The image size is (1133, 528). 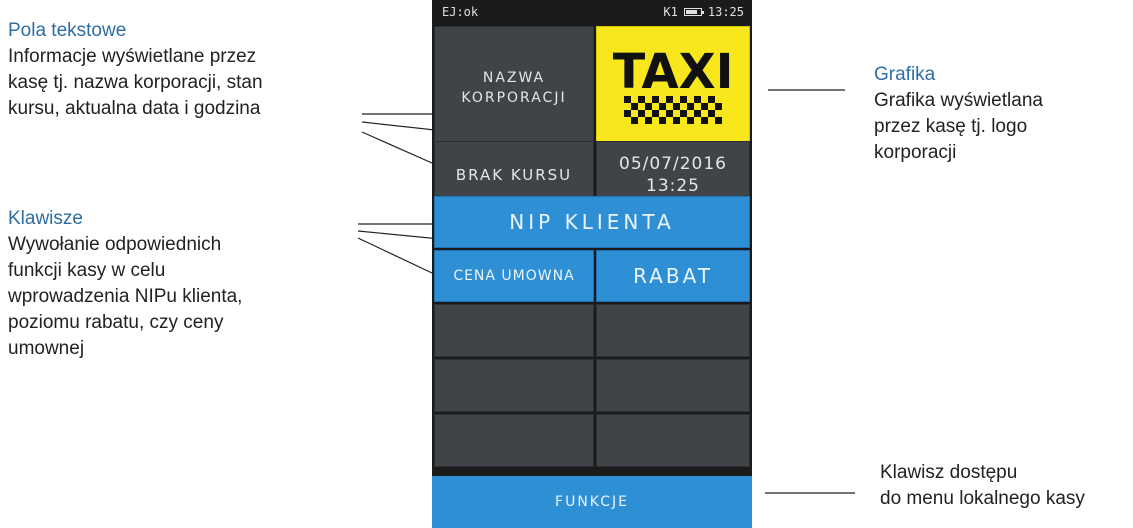 I want to click on company-name-line: KORPORACJI, so click(x=514, y=98).